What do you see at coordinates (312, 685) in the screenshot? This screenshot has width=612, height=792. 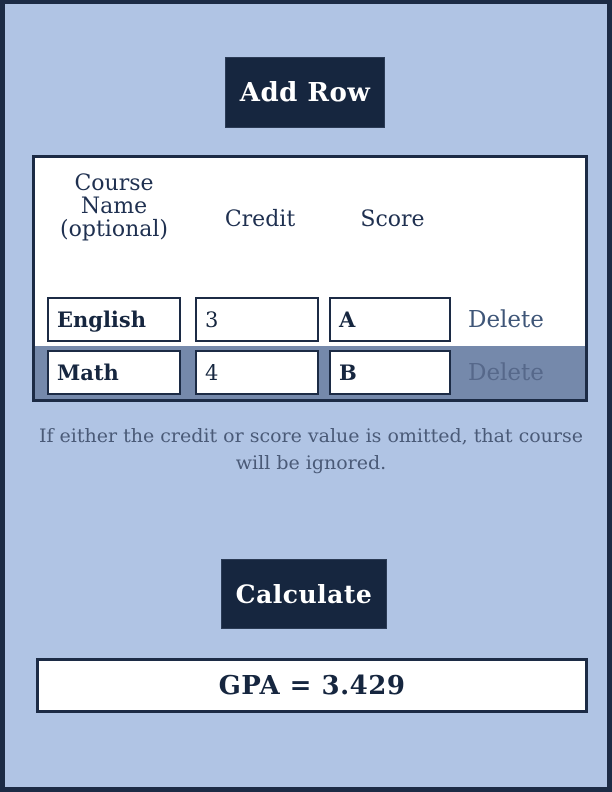 I see `gpa-result-display: GPA = 3.429` at bounding box center [312, 685].